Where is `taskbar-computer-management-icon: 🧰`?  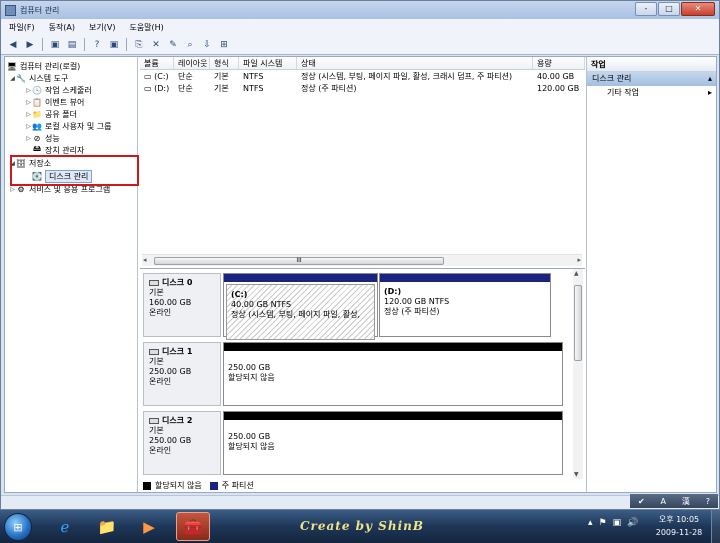 taskbar-computer-management-icon: 🧰 is located at coordinates (193, 526).